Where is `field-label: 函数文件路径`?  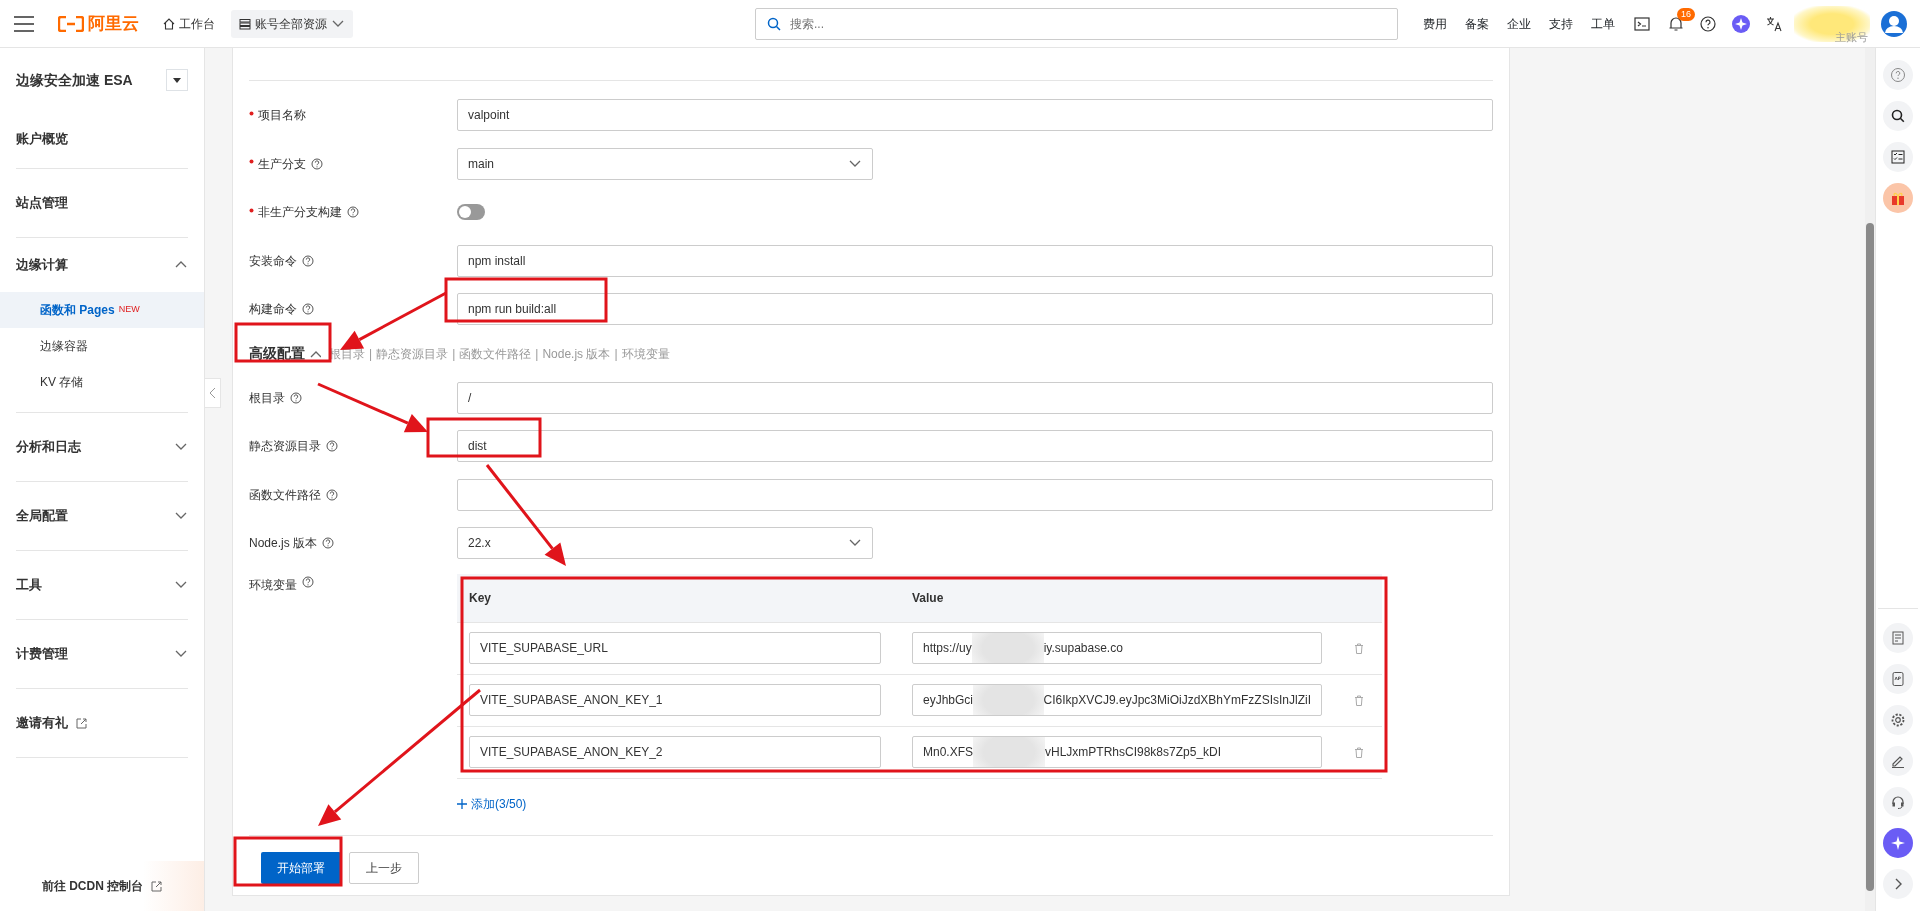
field-label: 函数文件路径 is located at coordinates (285, 495).